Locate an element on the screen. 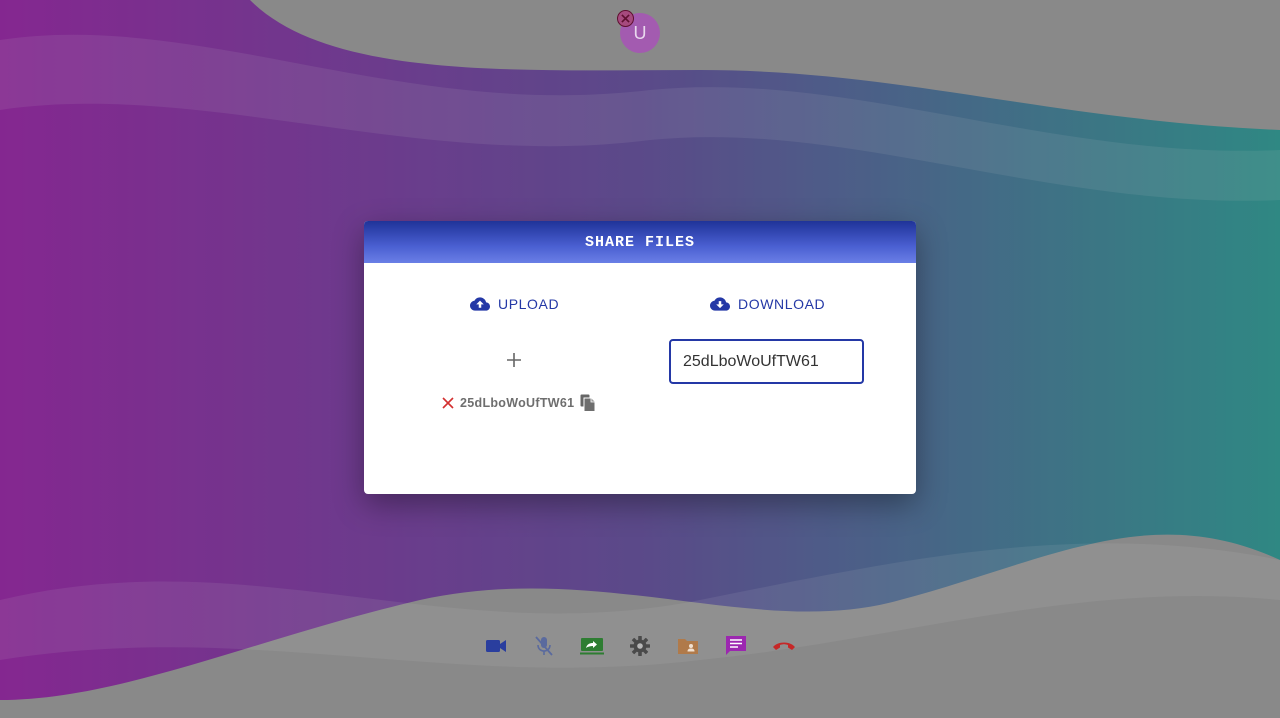  plus-icon is located at coordinates (514, 360).